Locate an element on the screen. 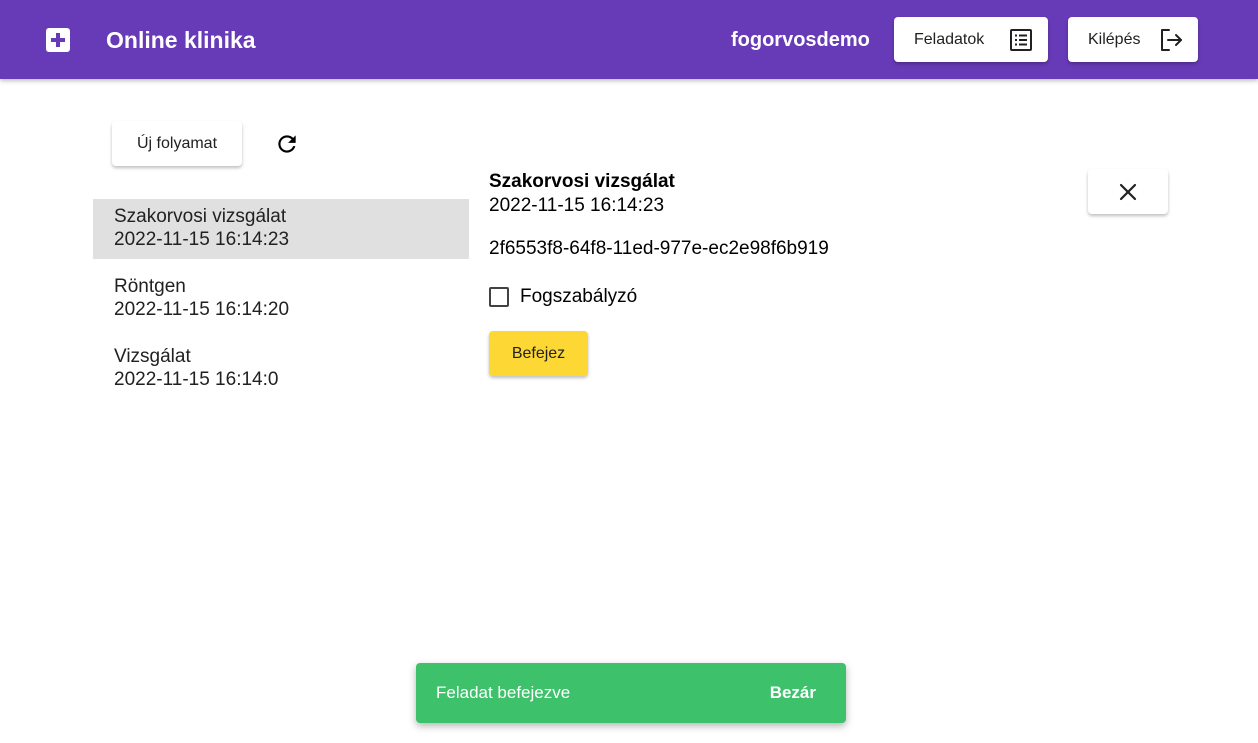 This screenshot has width=1258, height=743. list-item-name: Vizsgálat is located at coordinates (152, 356).